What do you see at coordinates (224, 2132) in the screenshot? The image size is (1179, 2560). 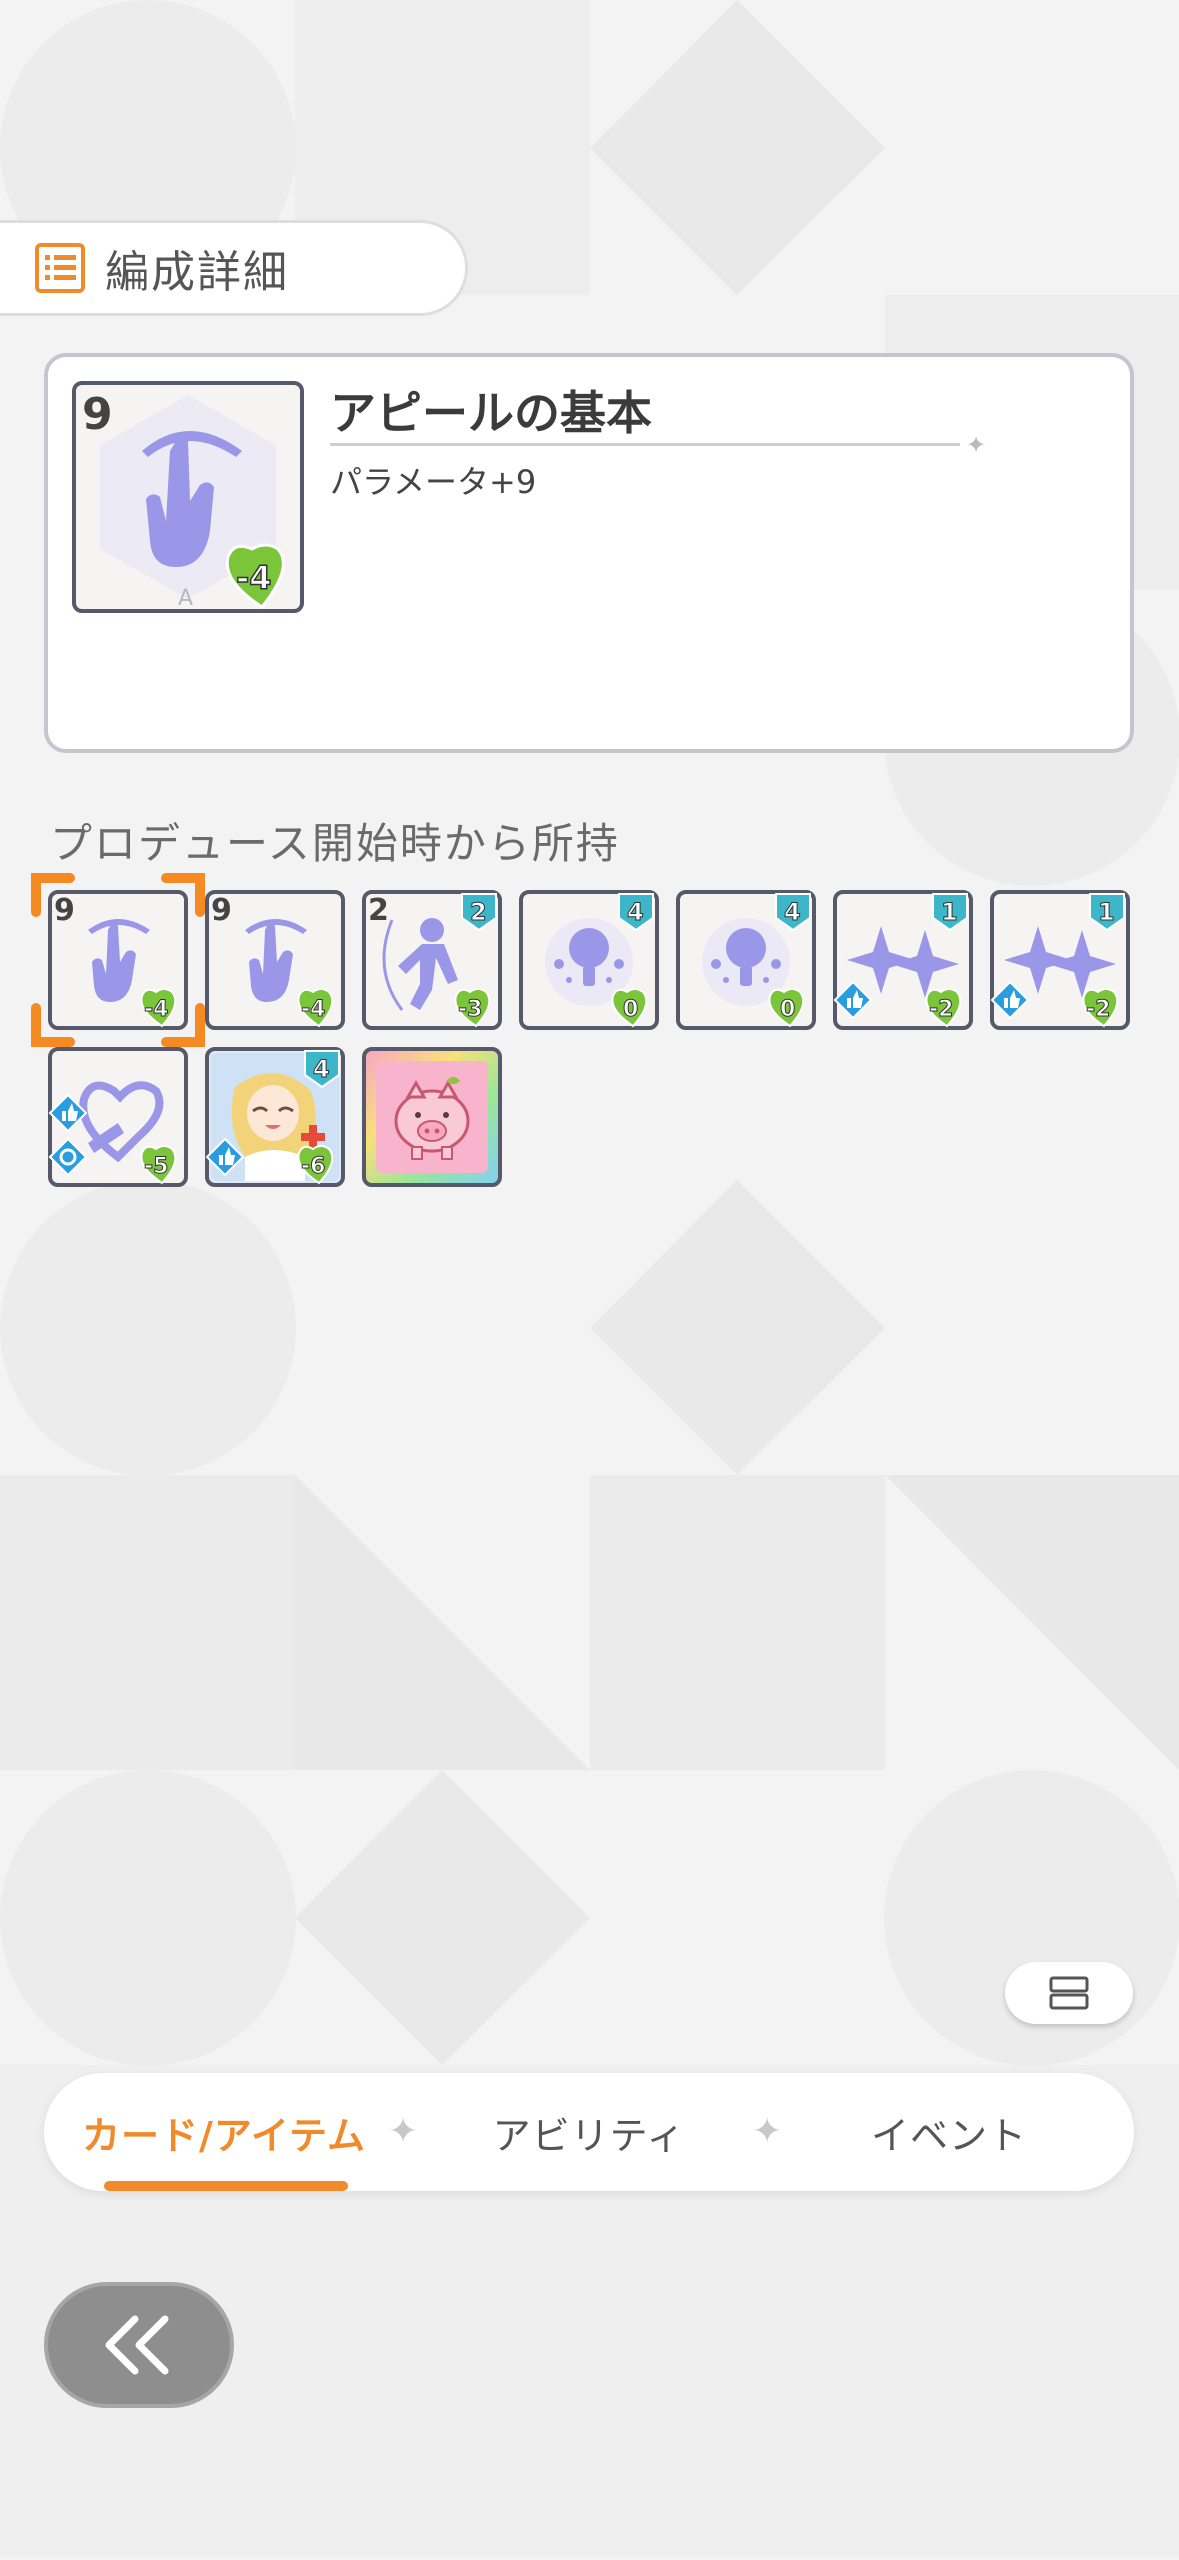 I see `tab-cards-items: カード/アイテム` at bounding box center [224, 2132].